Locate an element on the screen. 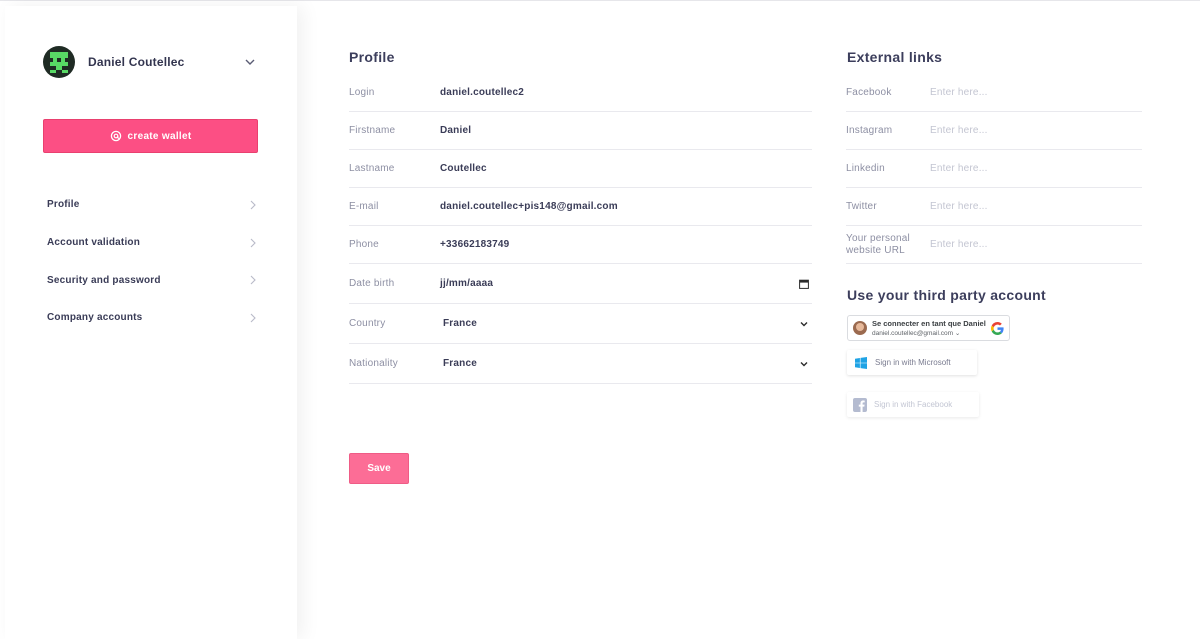 This screenshot has width=1200, height=639. sidebar-item-security: Security and password is located at coordinates (152, 280).